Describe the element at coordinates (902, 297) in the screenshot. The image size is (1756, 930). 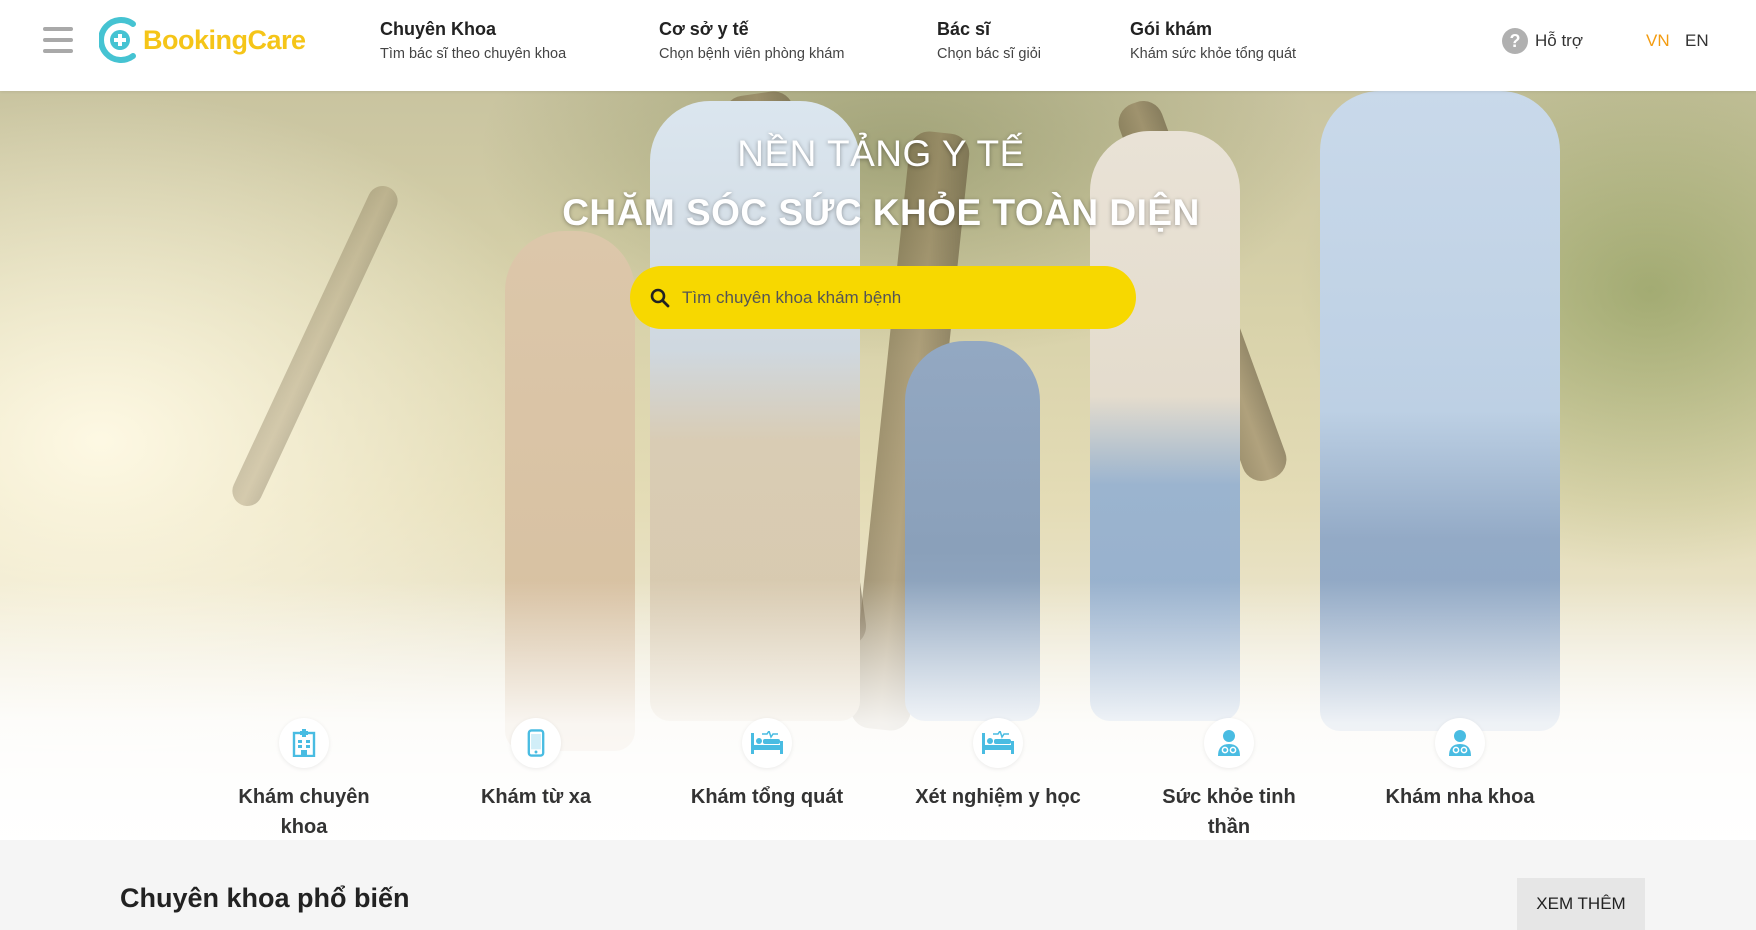
I see `search-input` at that location.